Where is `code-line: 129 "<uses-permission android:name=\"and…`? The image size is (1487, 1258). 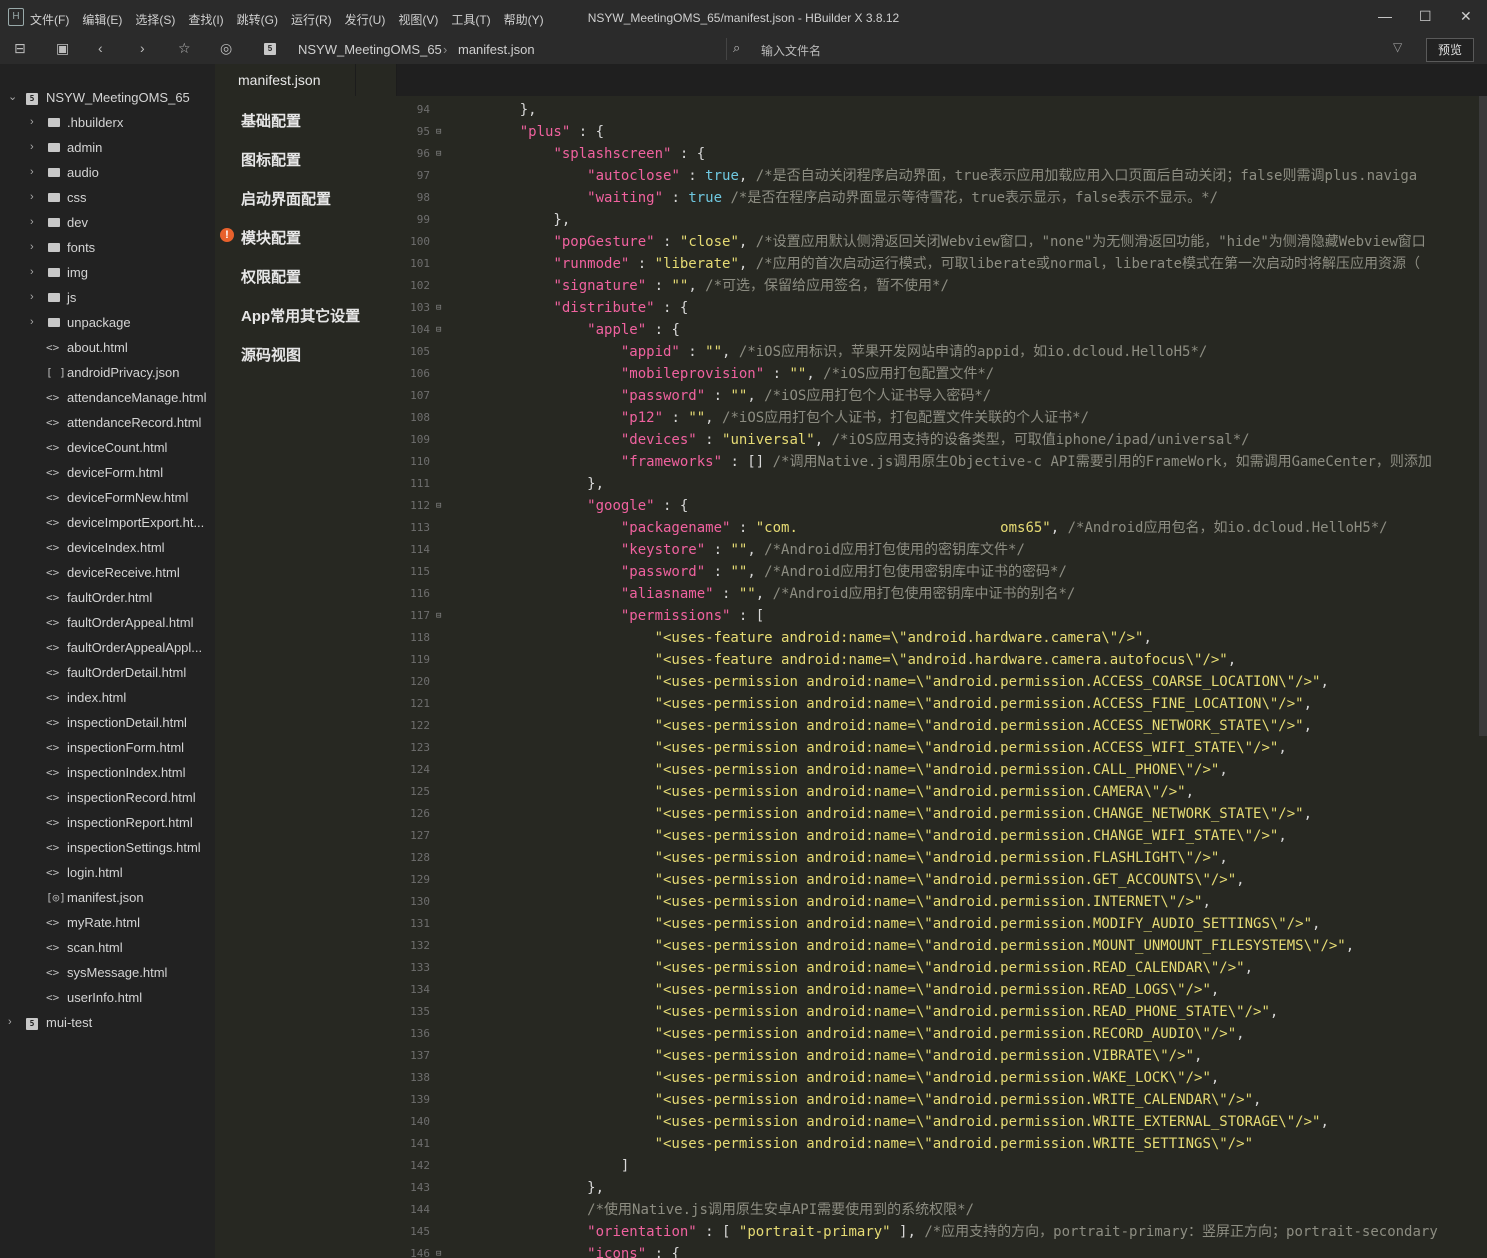 code-line: 129 "<uses-permission android:name=\"and… is located at coordinates (941, 880).